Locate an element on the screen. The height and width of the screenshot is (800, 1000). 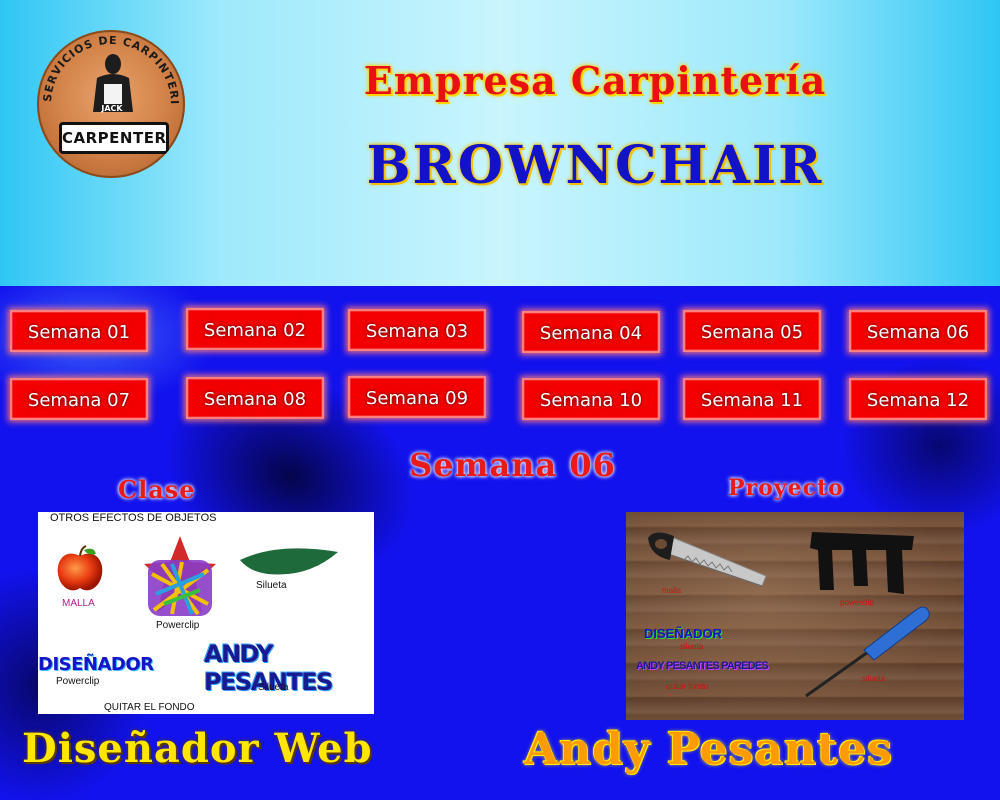
week-11-button: Semana 11 is located at coordinates (752, 399).